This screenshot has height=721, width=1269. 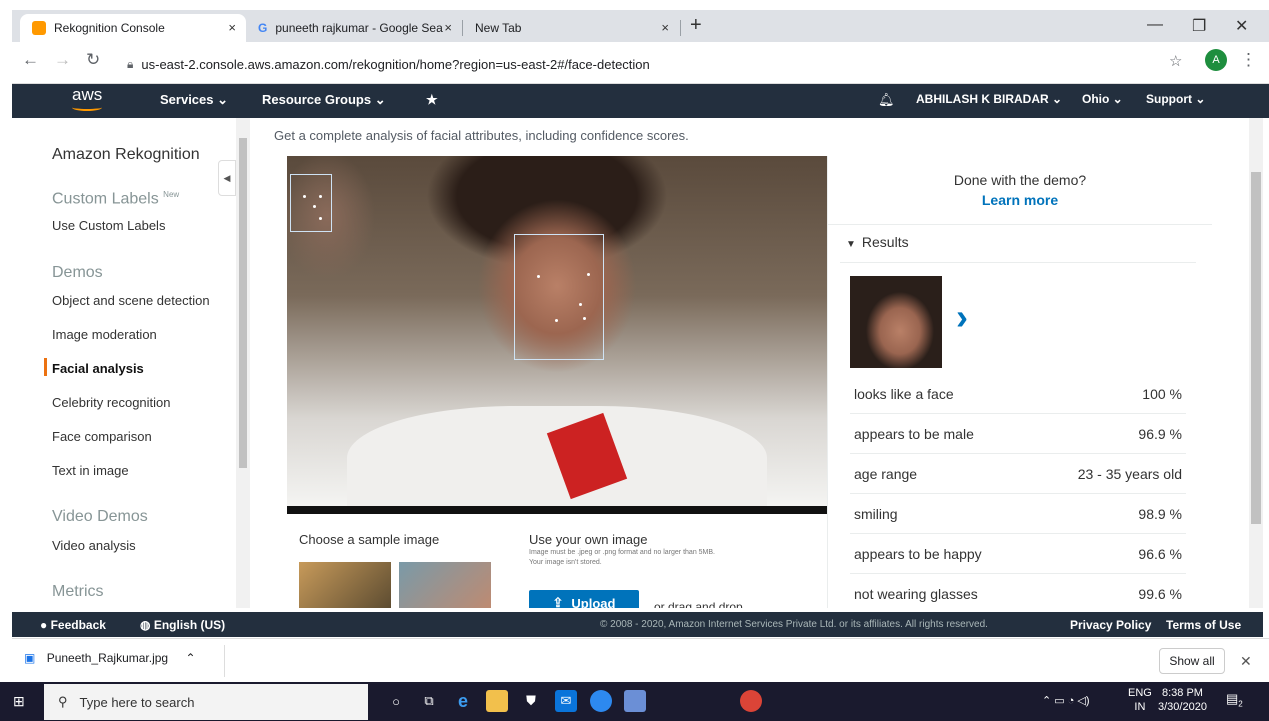 What do you see at coordinates (182, 625) in the screenshot?
I see `language-selector: ◍ English (US)` at bounding box center [182, 625].